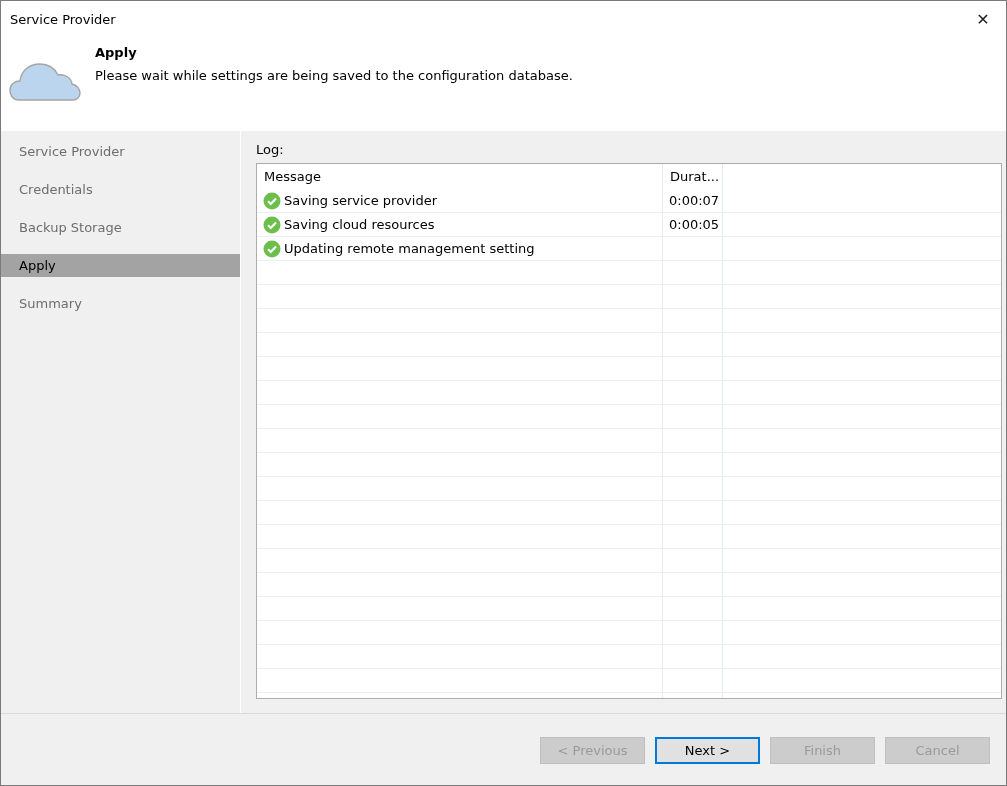  Describe the element at coordinates (120, 151) in the screenshot. I see `wizard-step: Service Provider` at that location.